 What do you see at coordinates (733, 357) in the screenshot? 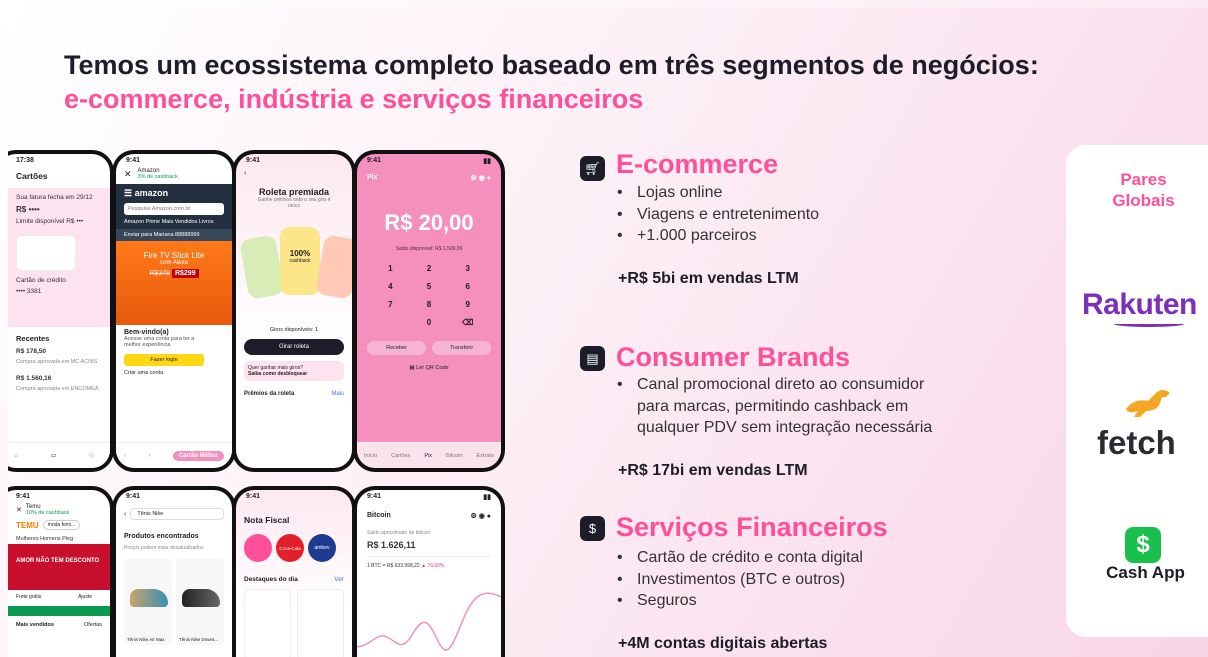
I see `brands-title: Consumer Brands` at bounding box center [733, 357].